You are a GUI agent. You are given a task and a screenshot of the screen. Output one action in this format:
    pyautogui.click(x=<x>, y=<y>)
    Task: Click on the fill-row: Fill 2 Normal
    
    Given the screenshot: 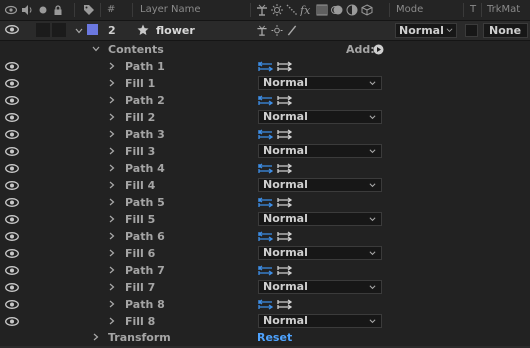 What is the action you would take?
    pyautogui.click(x=265, y=118)
    